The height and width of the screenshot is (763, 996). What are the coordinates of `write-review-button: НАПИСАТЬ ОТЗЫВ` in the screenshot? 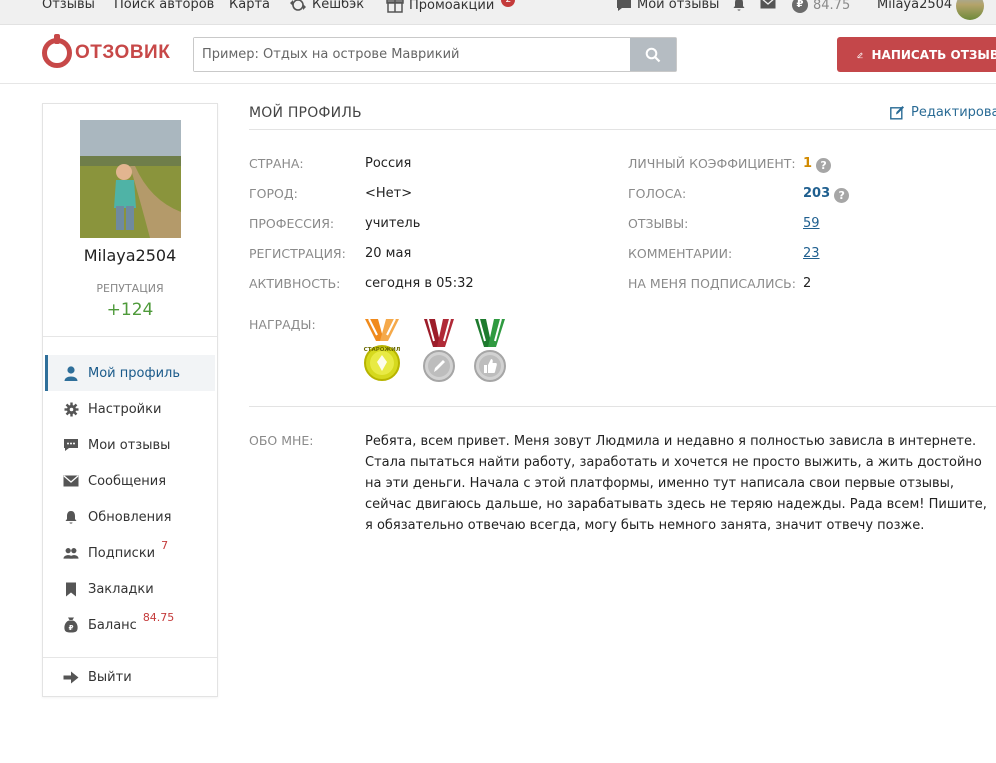 It's located at (916, 54).